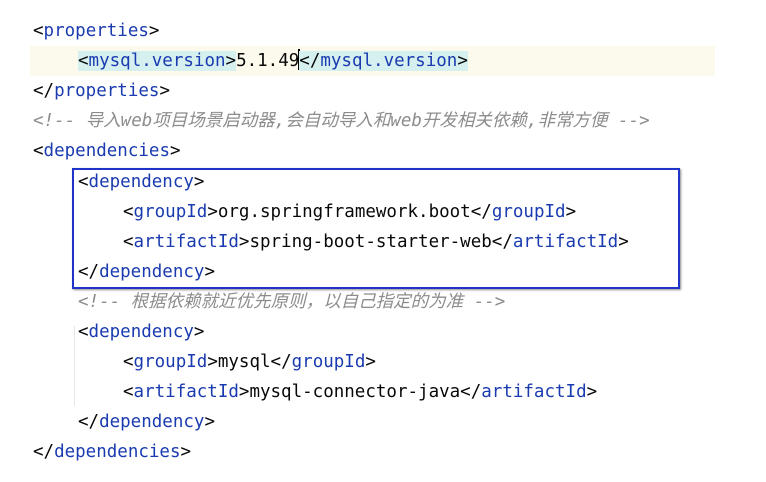  I want to click on code-line-properties-open: <properties>, so click(96, 31).